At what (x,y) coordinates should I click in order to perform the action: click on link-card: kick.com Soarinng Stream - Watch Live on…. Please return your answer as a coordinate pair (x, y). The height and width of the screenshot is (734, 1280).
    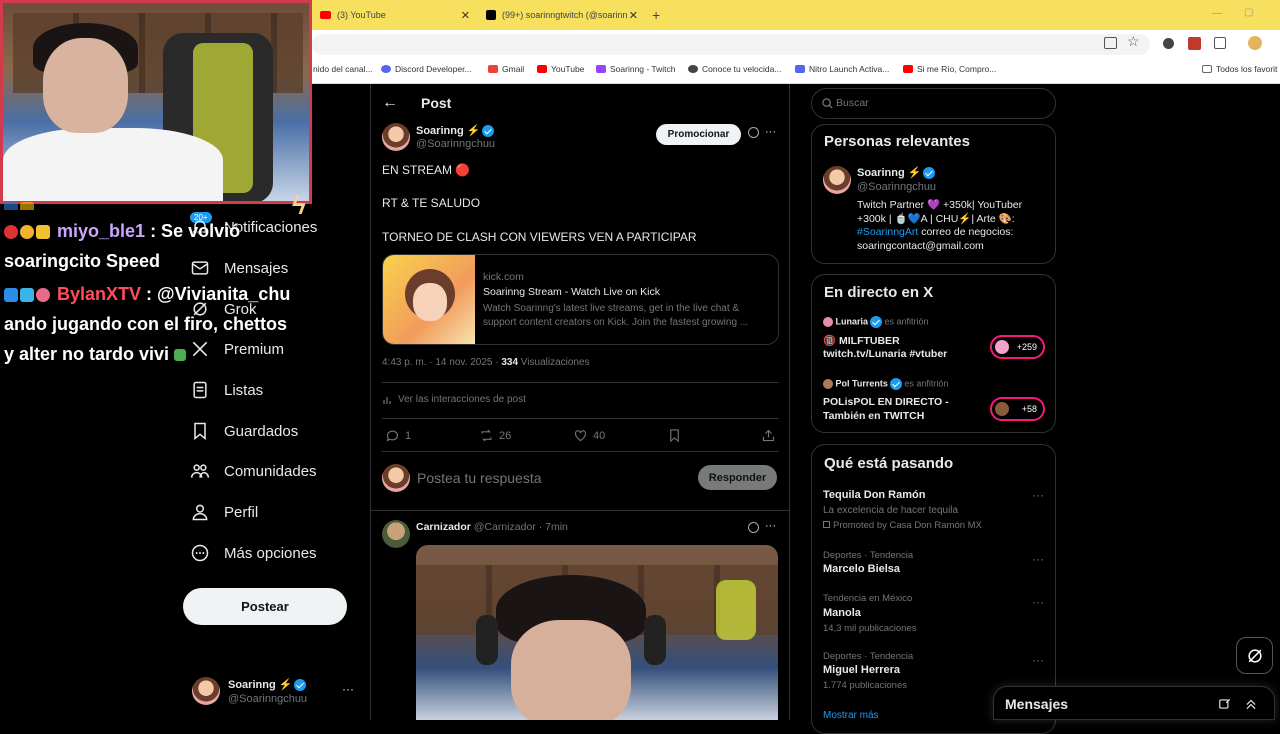
    Looking at the image, I should click on (580, 299).